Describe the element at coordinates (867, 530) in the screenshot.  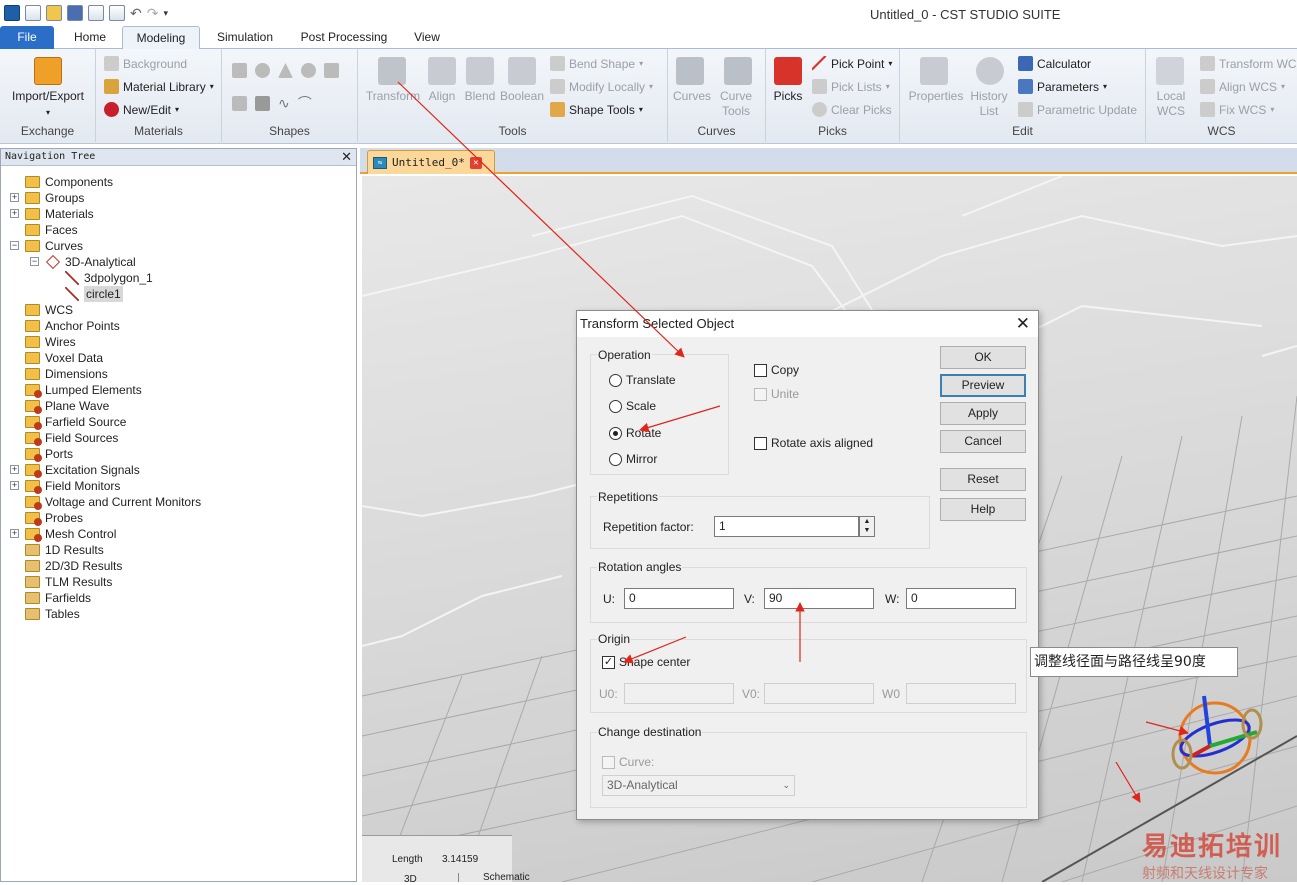
I see `spin-down-icon: ▼` at that location.